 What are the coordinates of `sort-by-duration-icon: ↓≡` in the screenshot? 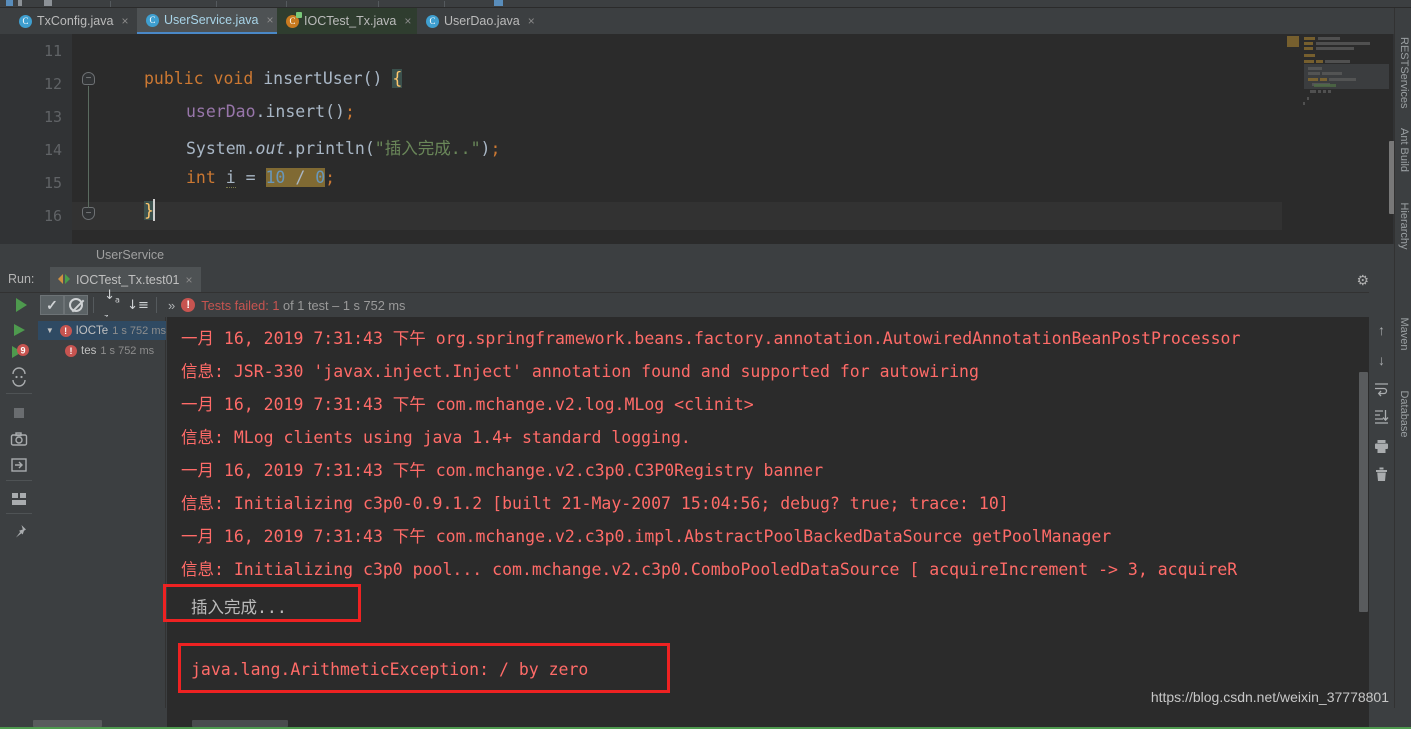 It's located at (138, 305).